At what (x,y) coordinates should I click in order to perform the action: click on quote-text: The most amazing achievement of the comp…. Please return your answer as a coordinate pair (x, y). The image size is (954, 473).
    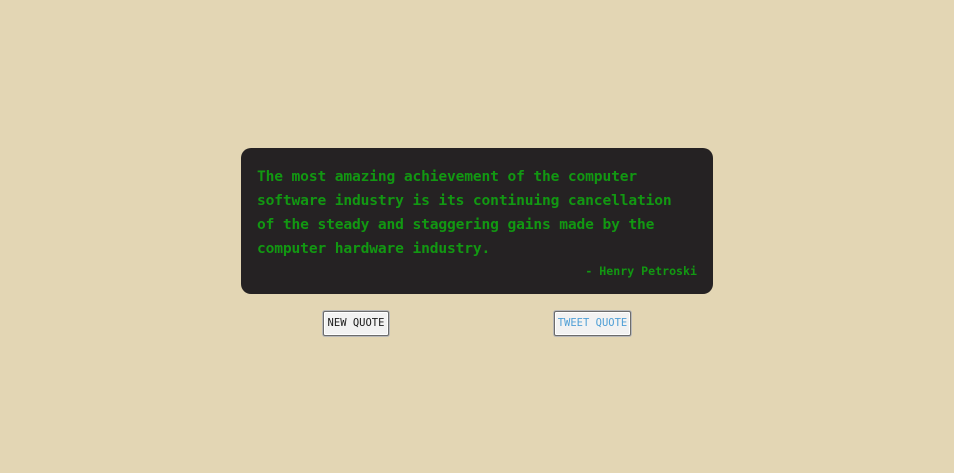
    Looking at the image, I should click on (464, 212).